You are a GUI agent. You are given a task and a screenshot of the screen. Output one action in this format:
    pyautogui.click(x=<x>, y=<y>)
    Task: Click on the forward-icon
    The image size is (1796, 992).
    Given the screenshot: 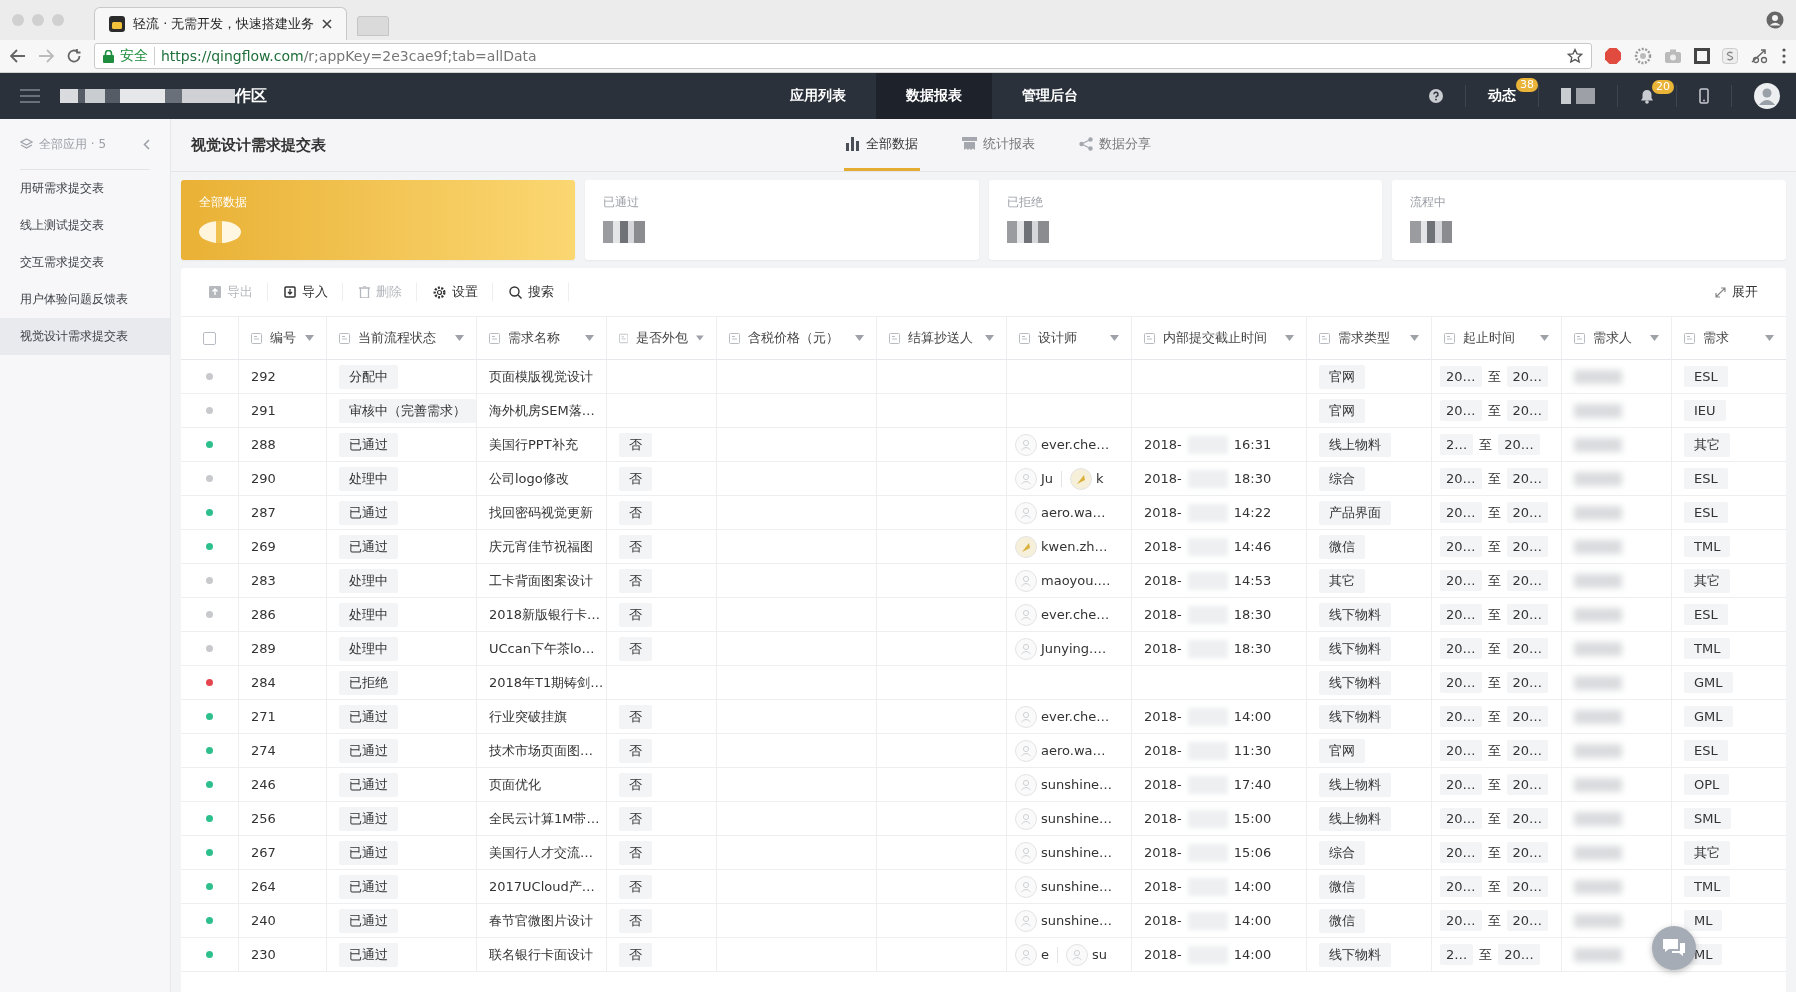 What is the action you would take?
    pyautogui.click(x=46, y=56)
    